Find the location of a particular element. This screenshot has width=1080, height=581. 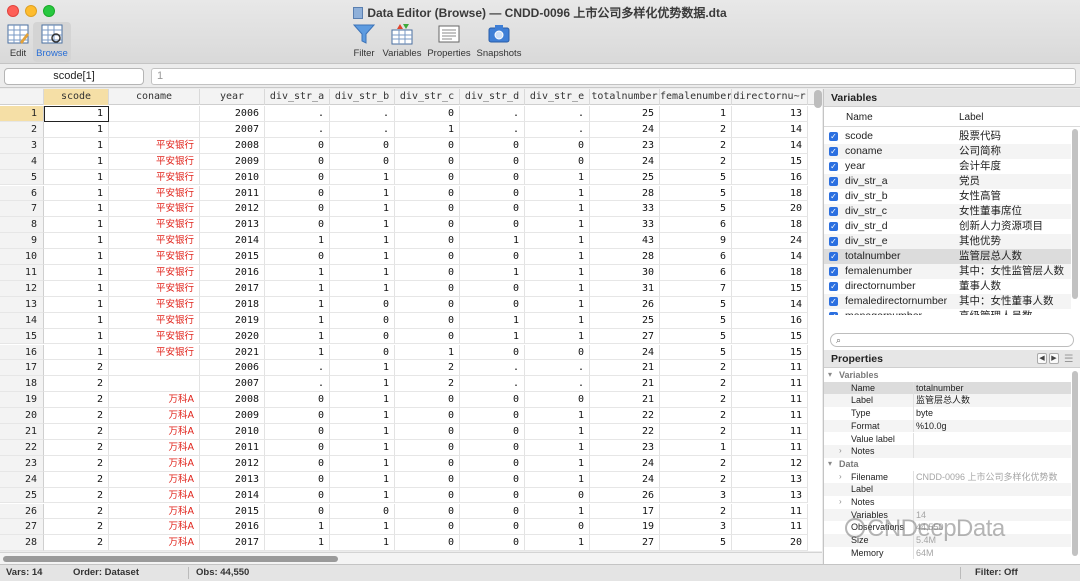

column-header-year: year is located at coordinates (232, 97).